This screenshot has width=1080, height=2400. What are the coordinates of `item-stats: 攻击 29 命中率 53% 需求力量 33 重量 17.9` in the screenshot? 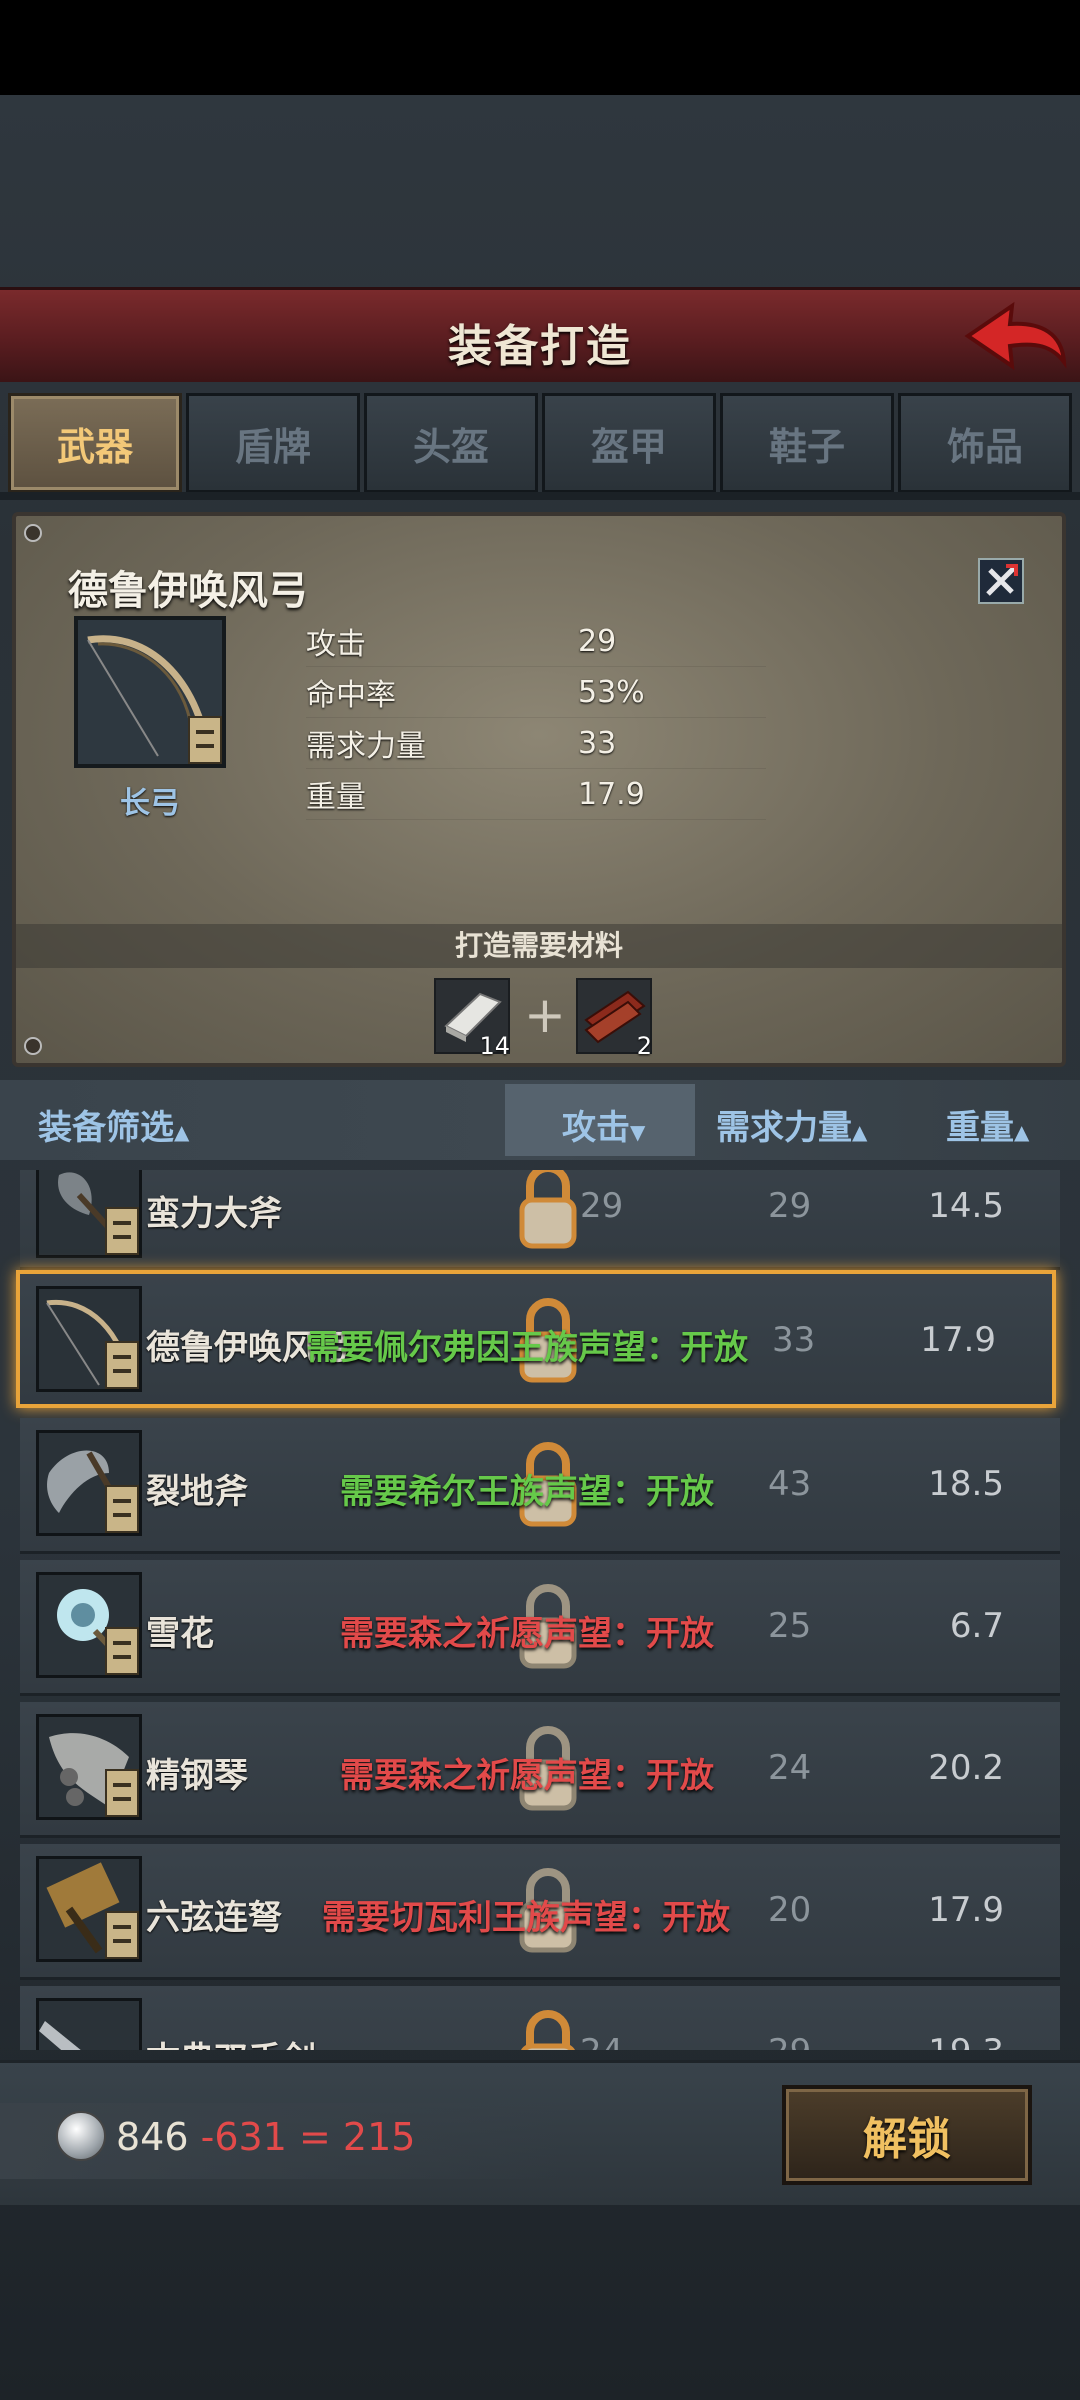 It's located at (536, 718).